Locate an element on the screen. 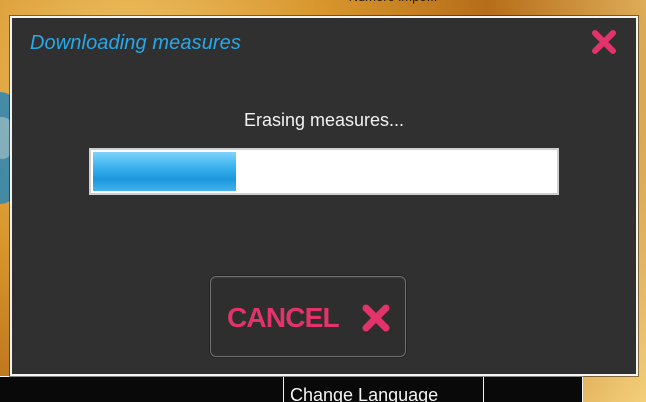 The image size is (646, 402). background-cell-right is located at coordinates (533, 389).